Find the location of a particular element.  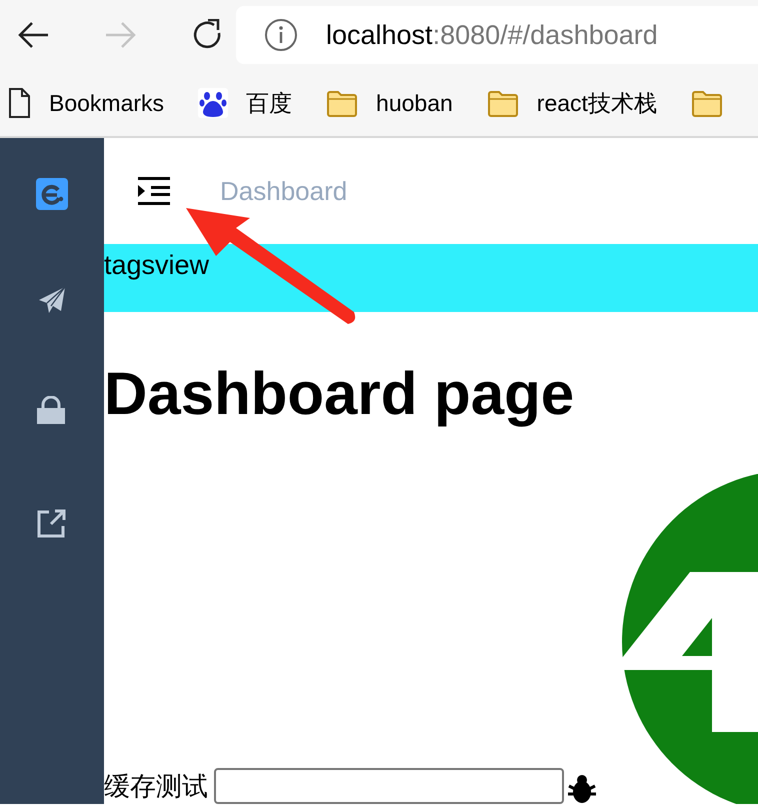

field-label: 缓存测试 is located at coordinates (156, 786).